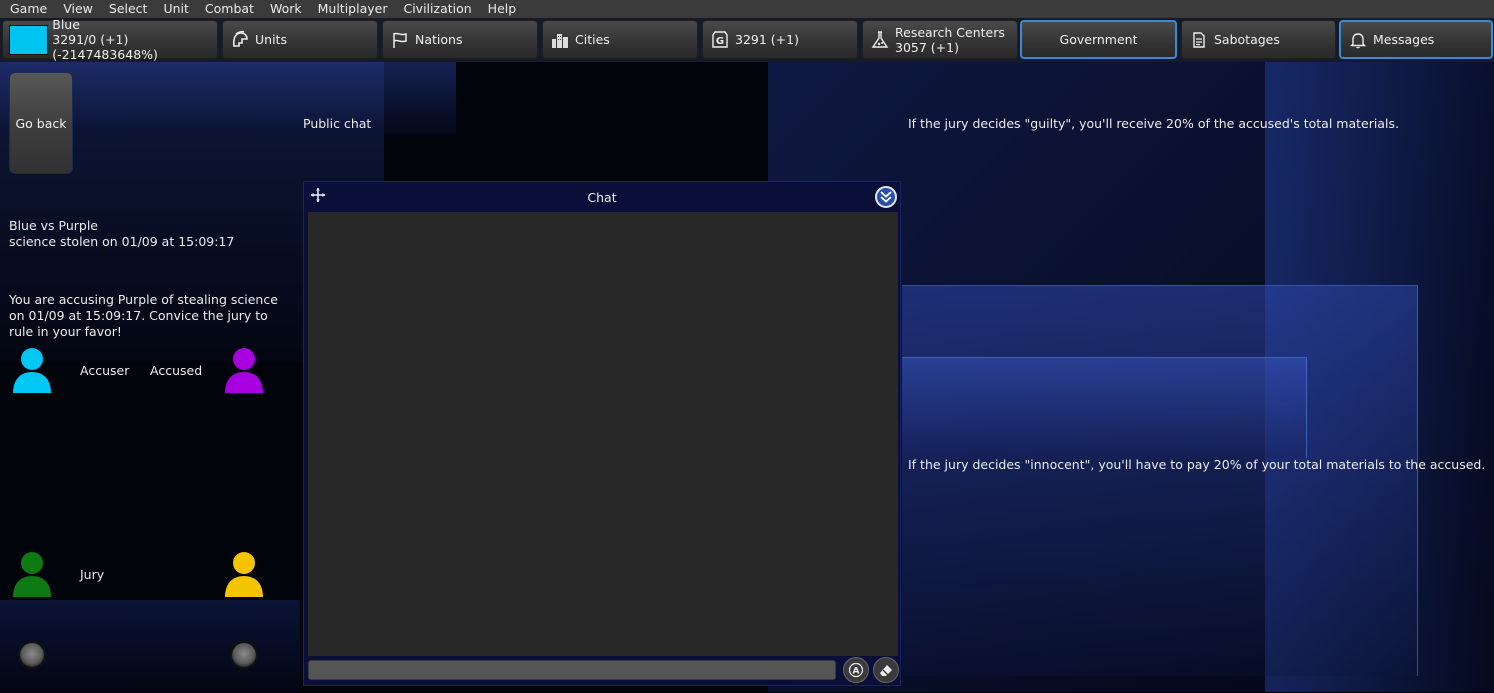  What do you see at coordinates (620, 39) in the screenshot?
I see `cities-button: Cities` at bounding box center [620, 39].